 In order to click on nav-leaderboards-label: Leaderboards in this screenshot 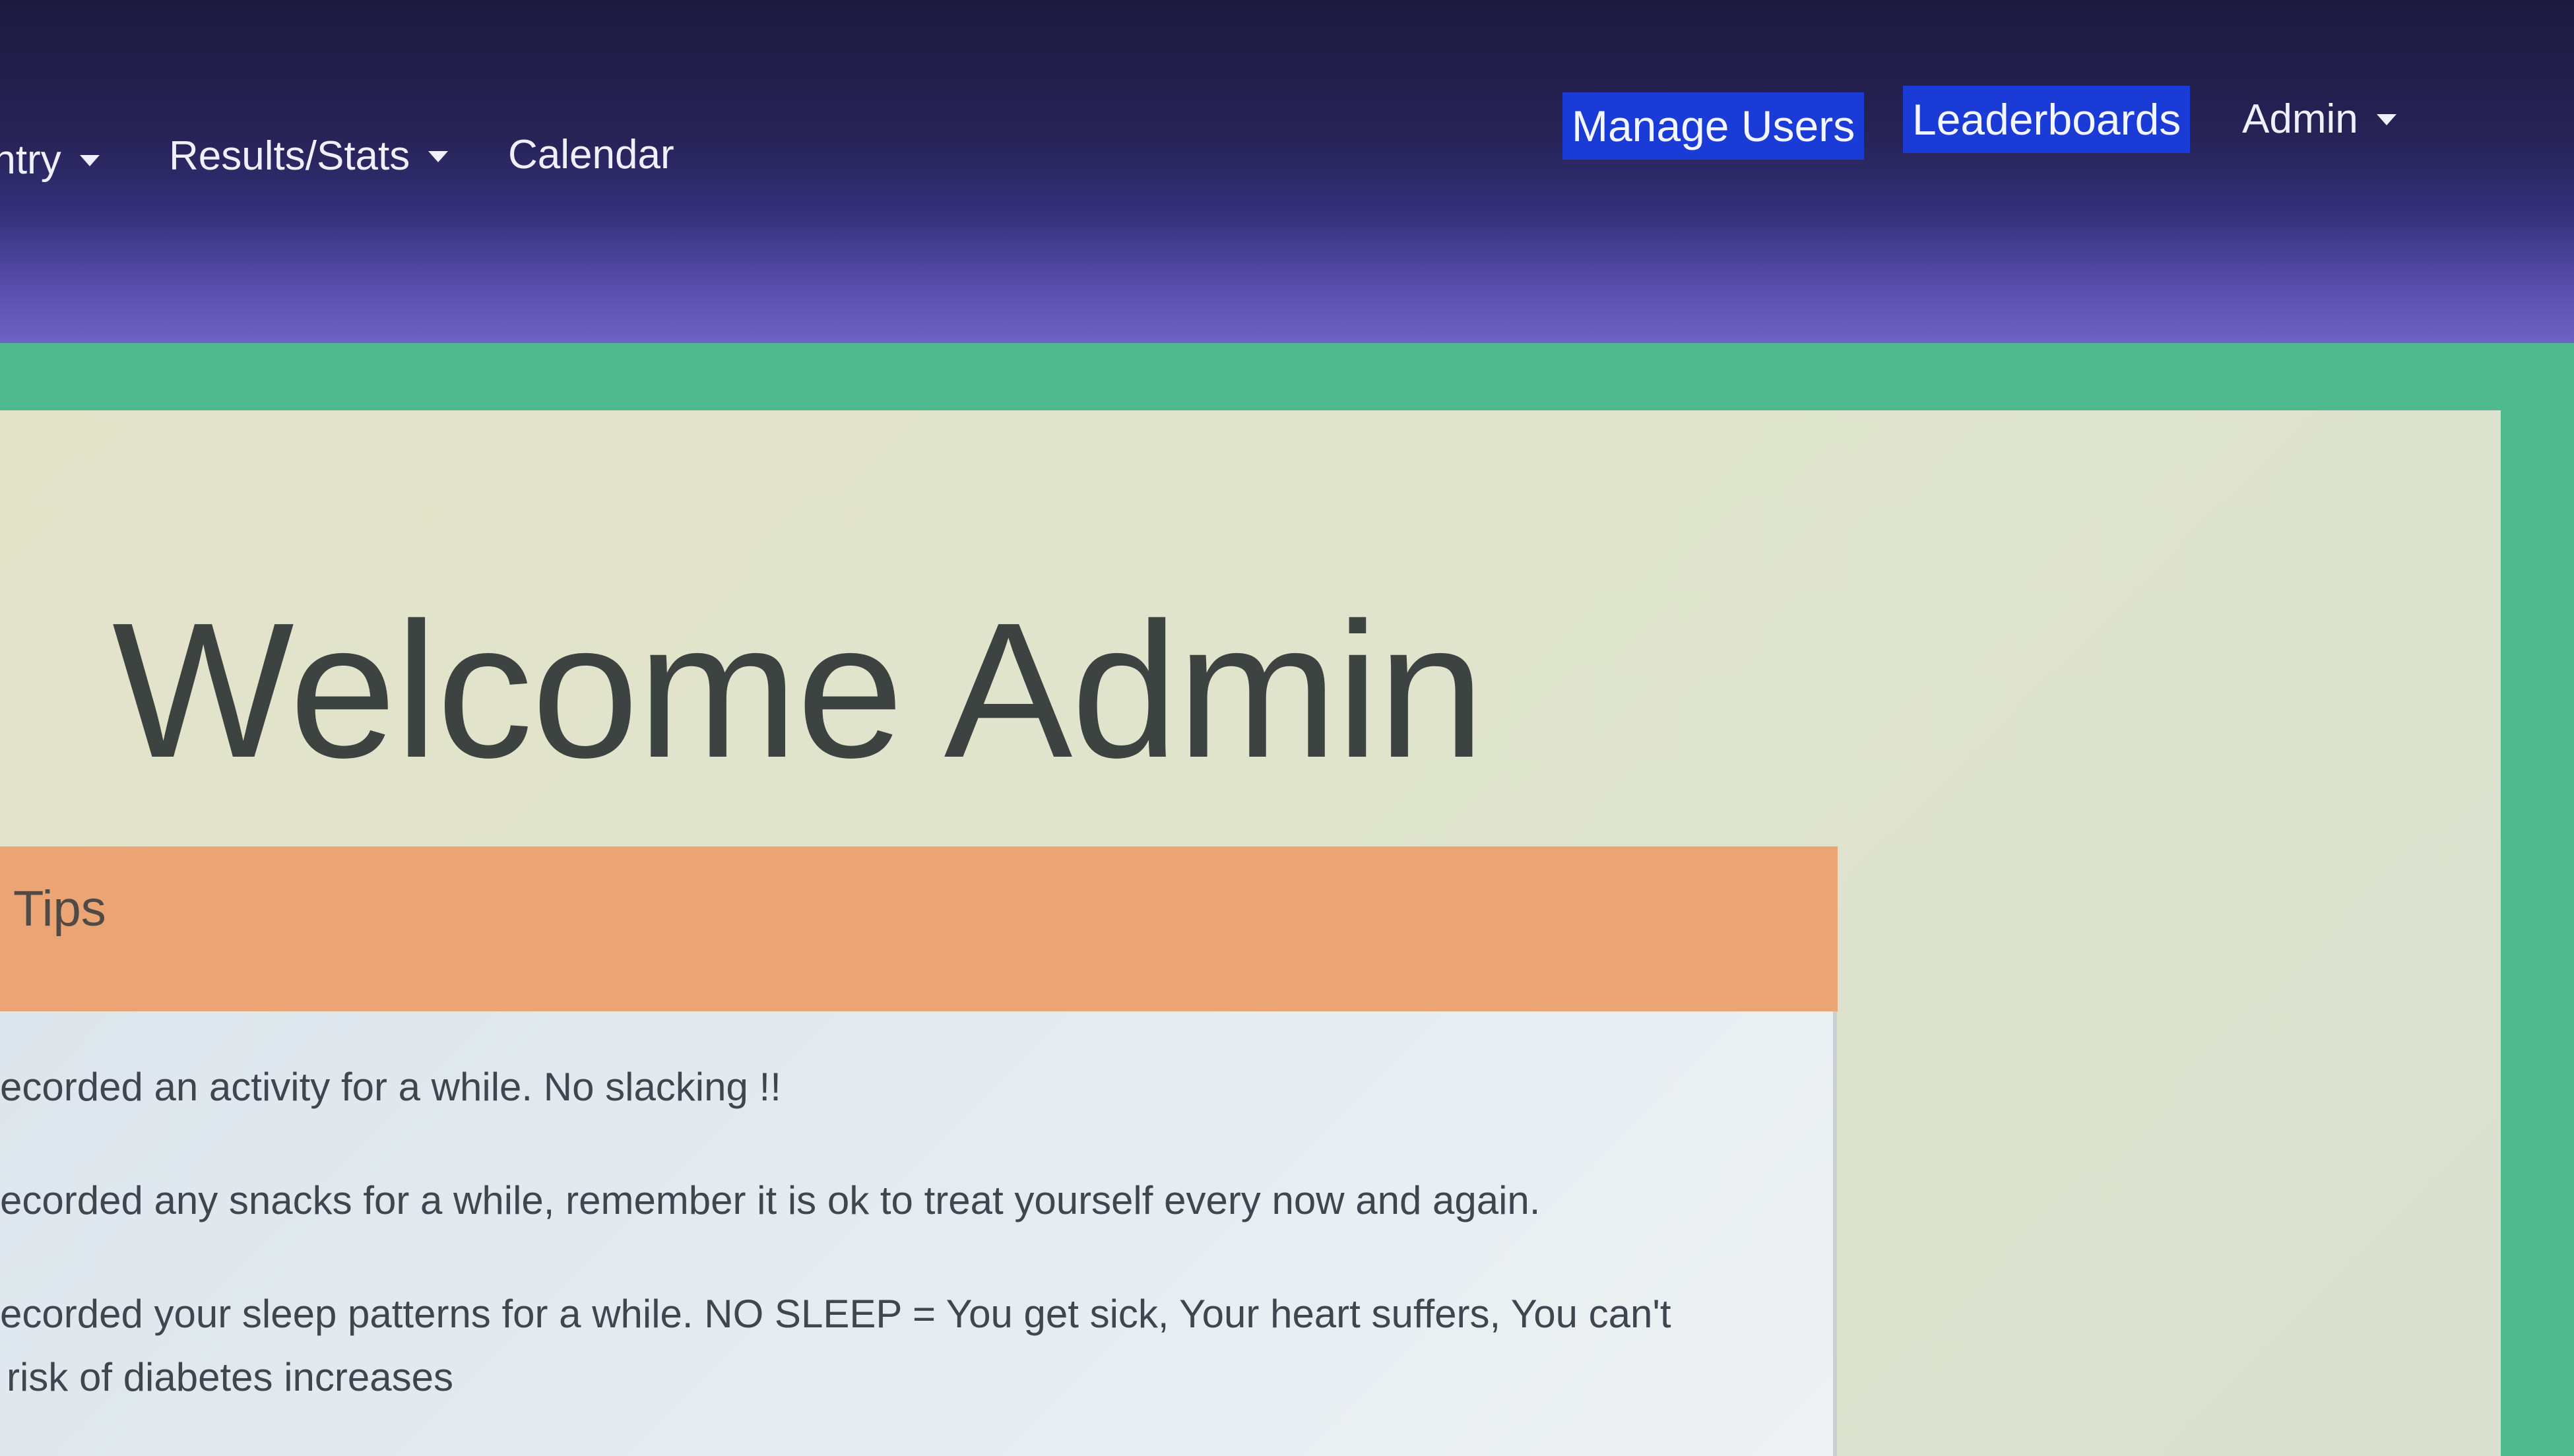, I will do `click(2046, 119)`.